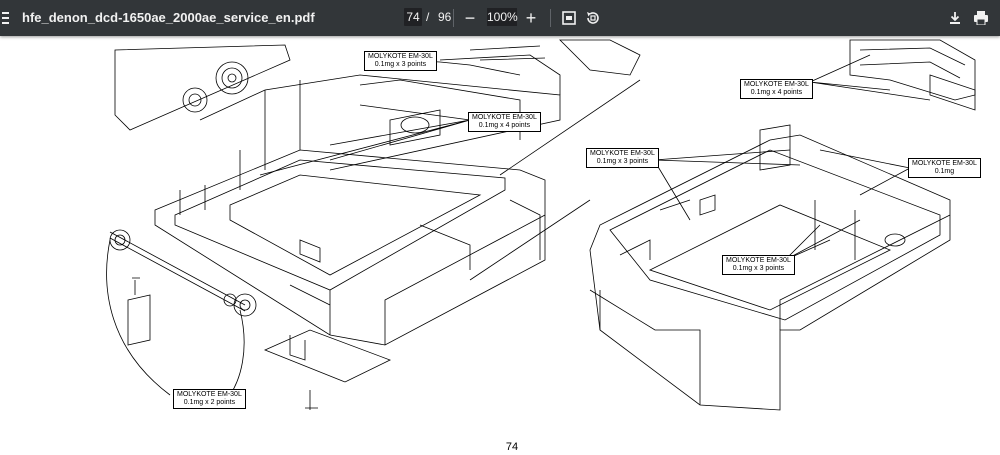  What do you see at coordinates (470, 18) in the screenshot?
I see `zoom-out-button: −` at bounding box center [470, 18].